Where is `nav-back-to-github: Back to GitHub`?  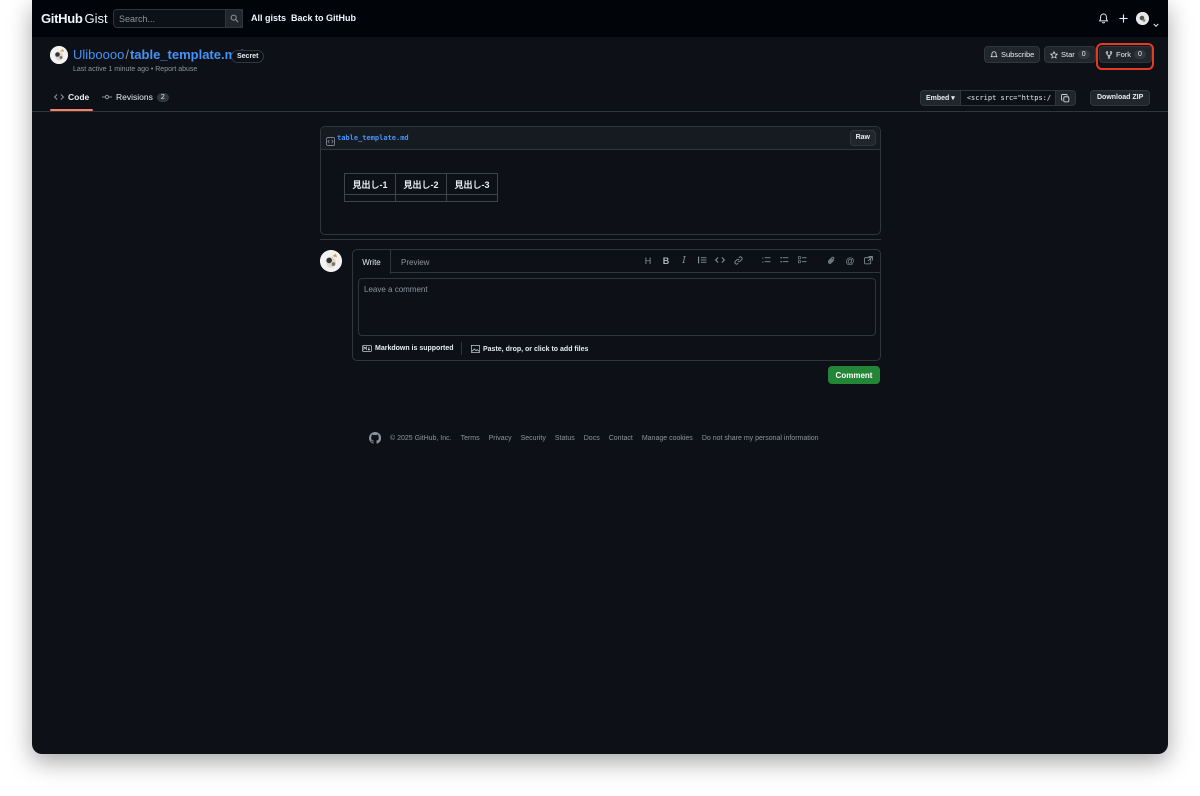 nav-back-to-github: Back to GitHub is located at coordinates (323, 18).